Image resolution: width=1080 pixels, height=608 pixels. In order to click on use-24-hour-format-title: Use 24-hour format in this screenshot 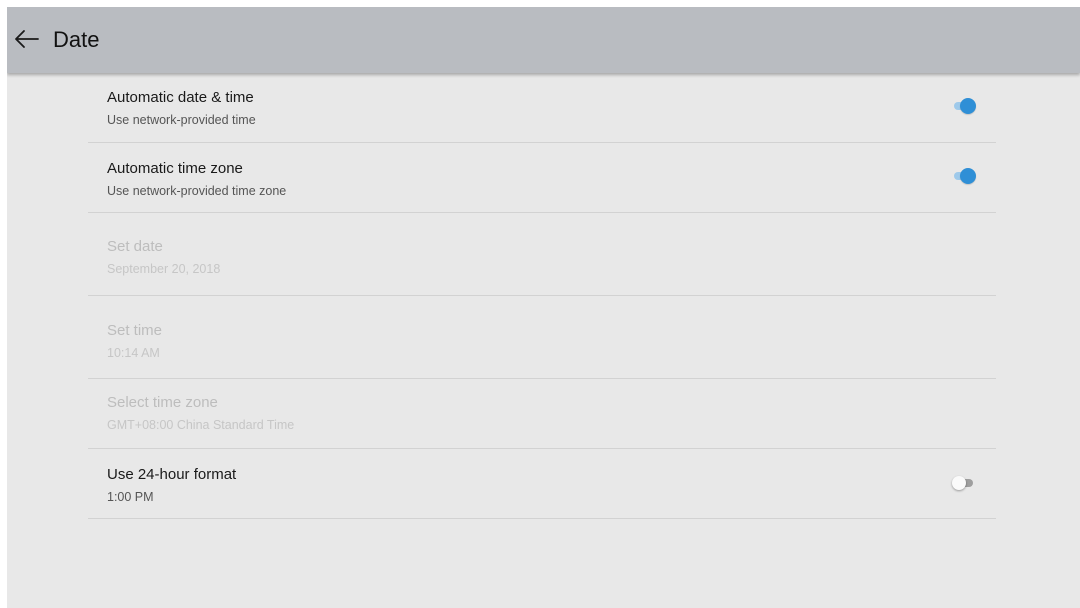, I will do `click(172, 474)`.